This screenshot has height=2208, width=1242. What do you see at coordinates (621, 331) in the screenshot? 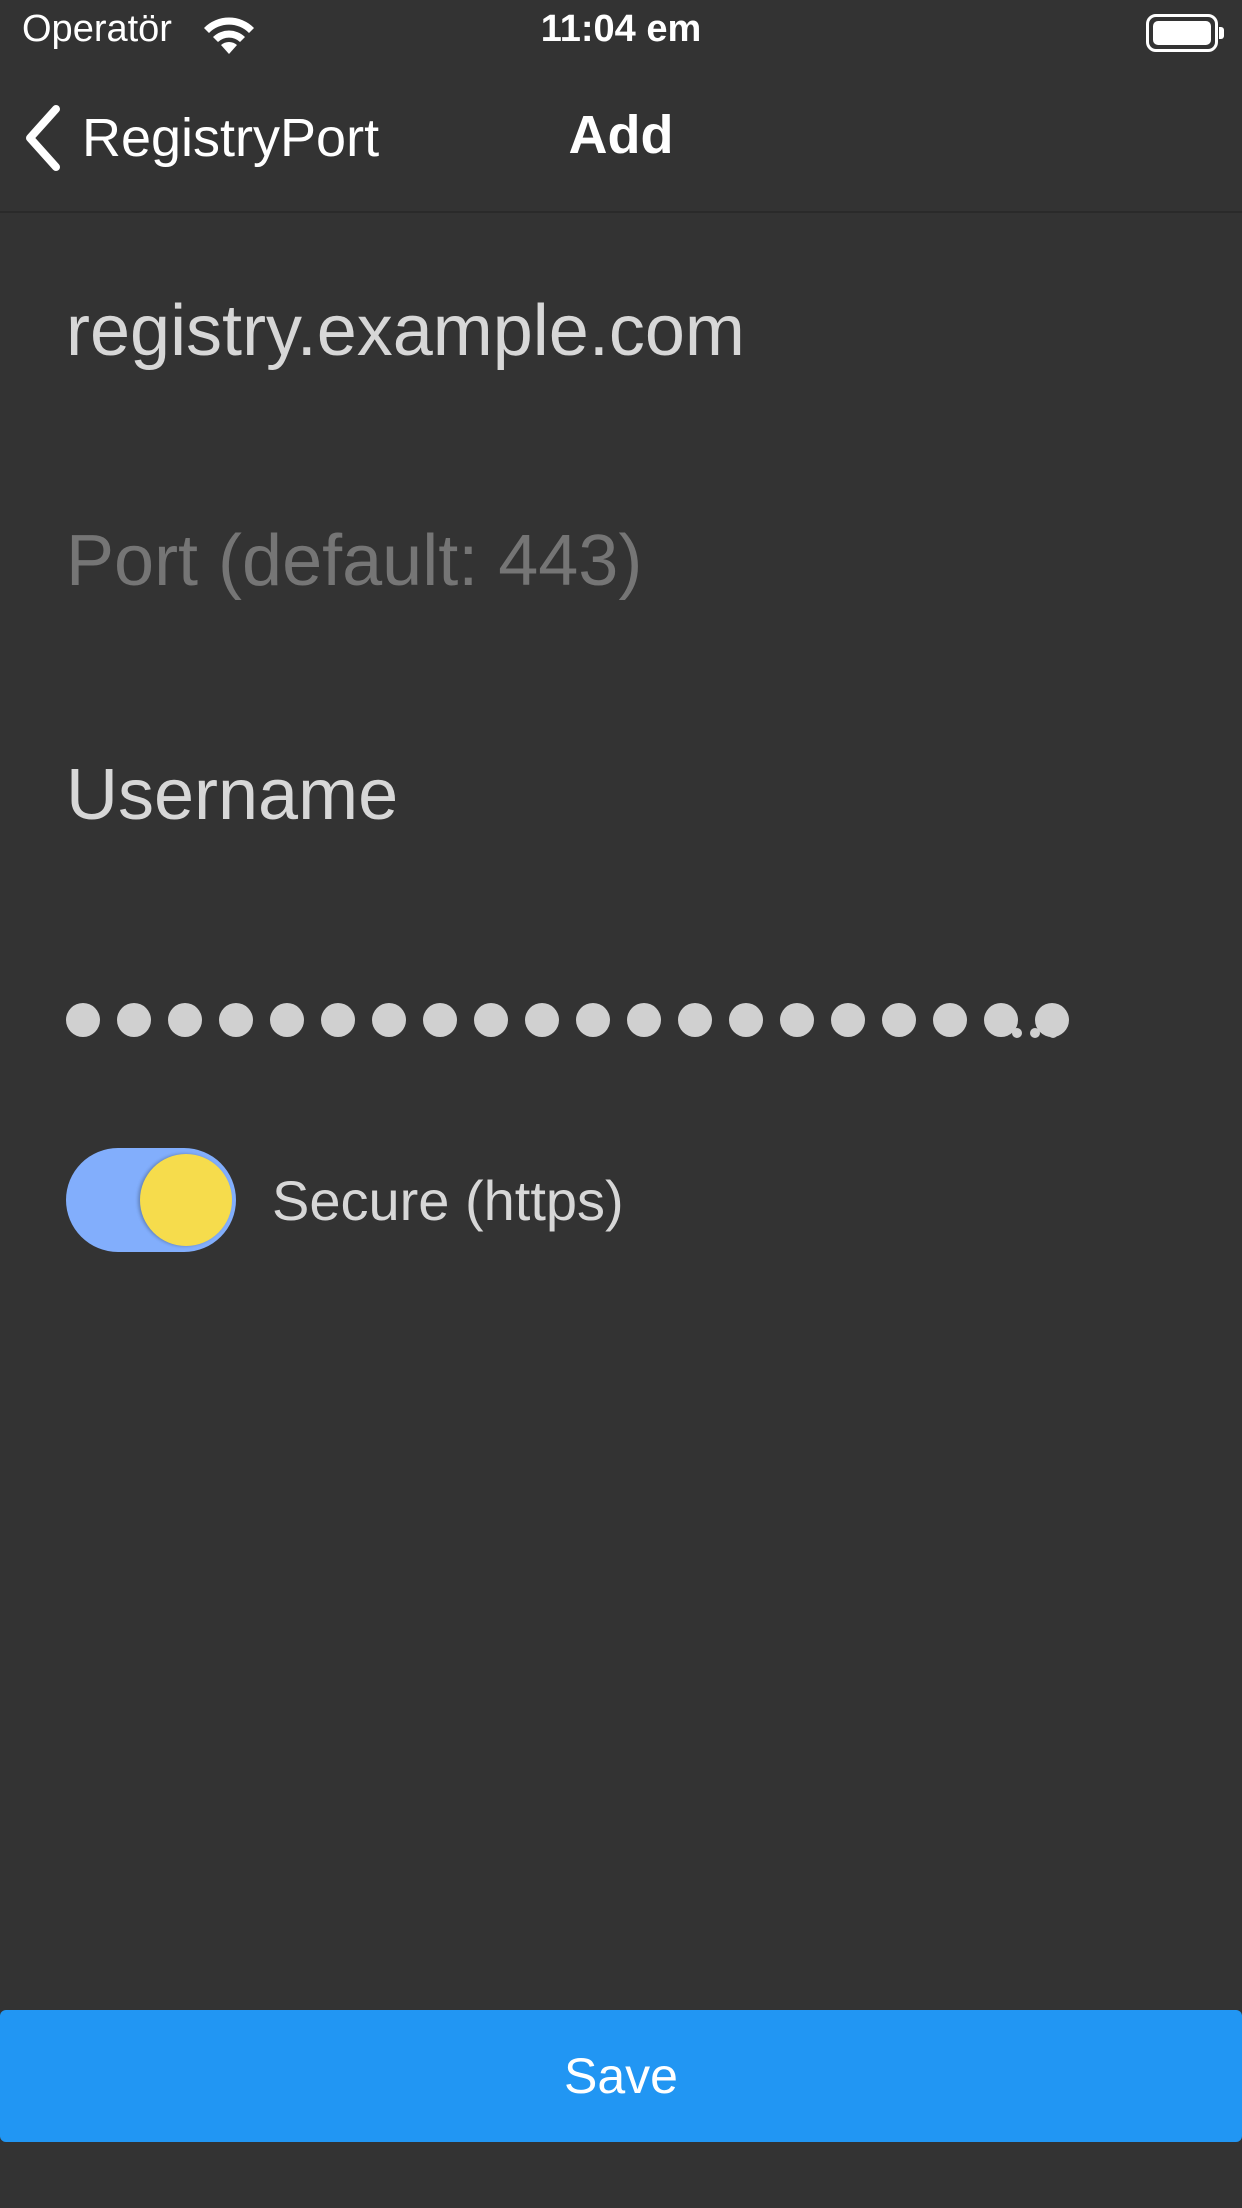
I see `host-input` at bounding box center [621, 331].